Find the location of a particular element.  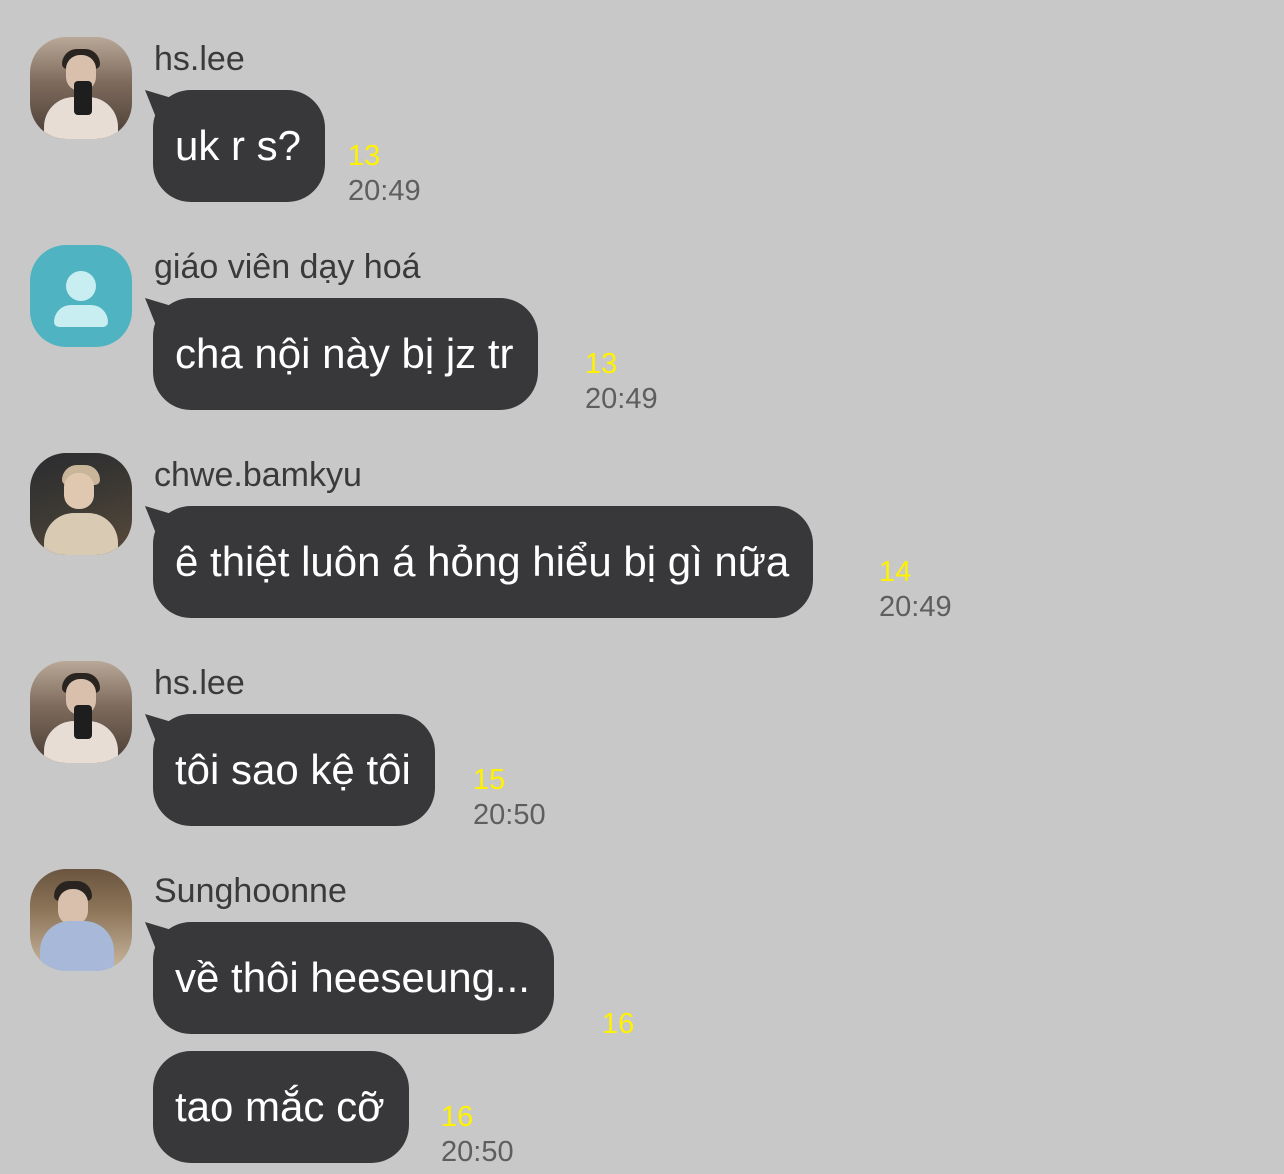

message-bubble: tôi sao kệ tôi is located at coordinates (294, 770).